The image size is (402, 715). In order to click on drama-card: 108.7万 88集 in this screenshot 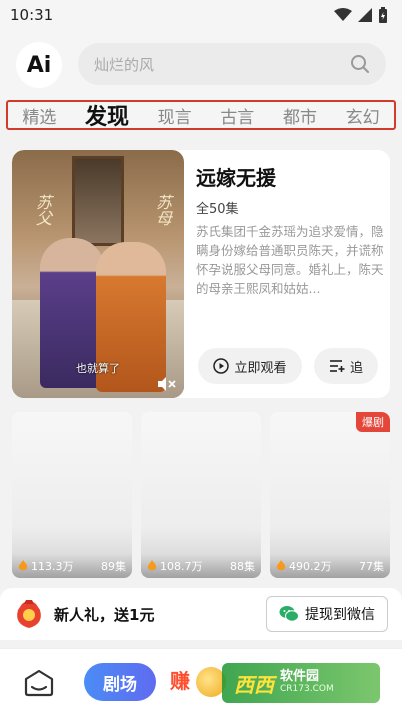, I will do `click(201, 495)`.